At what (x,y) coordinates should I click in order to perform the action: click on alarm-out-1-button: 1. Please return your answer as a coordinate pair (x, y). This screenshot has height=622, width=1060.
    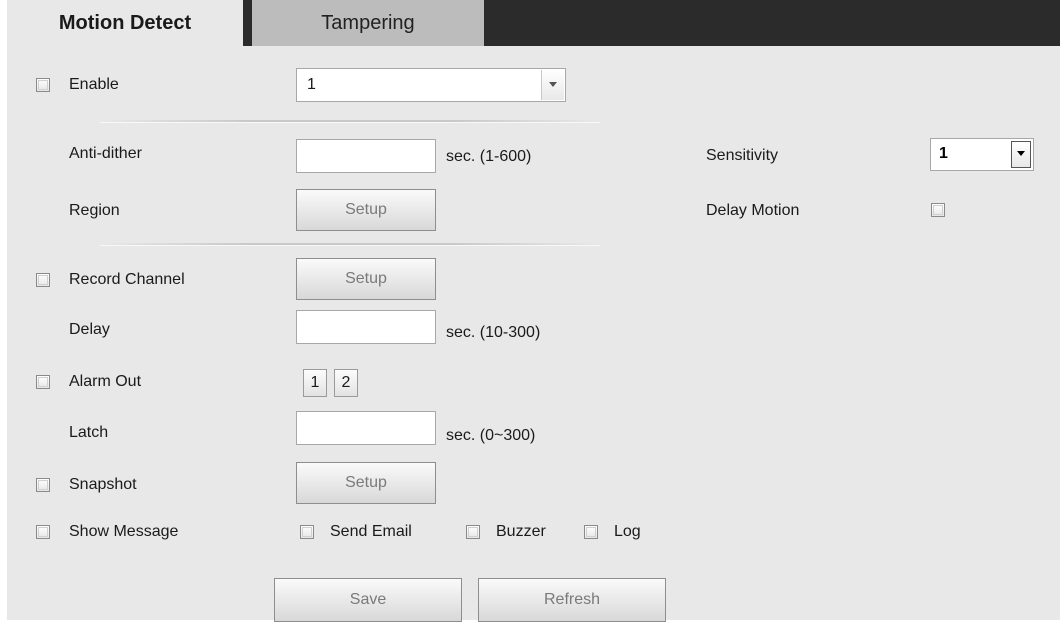
    Looking at the image, I should click on (315, 383).